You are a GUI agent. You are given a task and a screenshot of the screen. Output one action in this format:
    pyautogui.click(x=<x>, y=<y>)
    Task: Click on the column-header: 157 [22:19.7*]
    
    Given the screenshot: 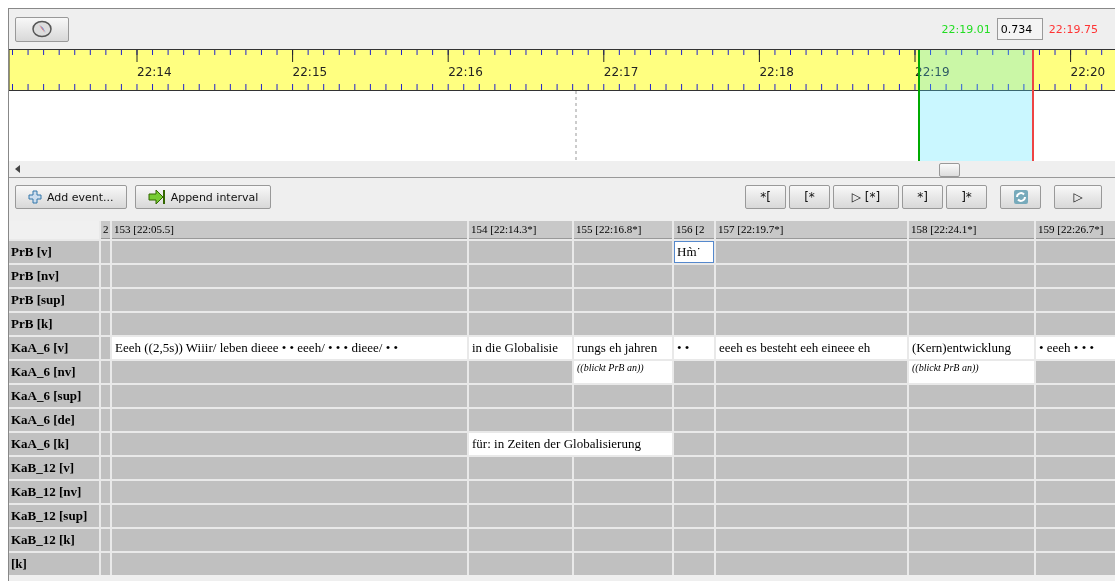 What is the action you would take?
    pyautogui.click(x=811, y=230)
    